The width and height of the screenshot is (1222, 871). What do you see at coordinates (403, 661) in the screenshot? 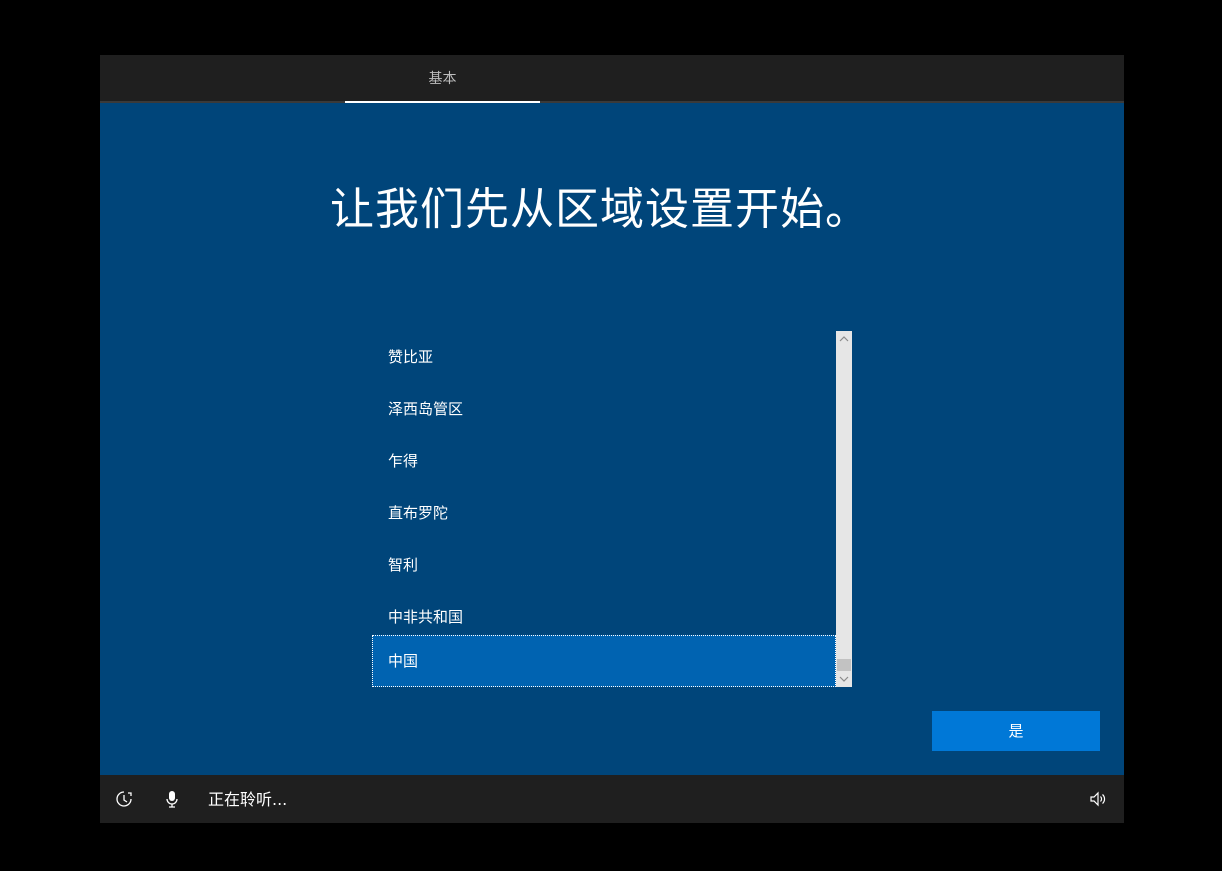
I see `region-item-label: 中国` at bounding box center [403, 661].